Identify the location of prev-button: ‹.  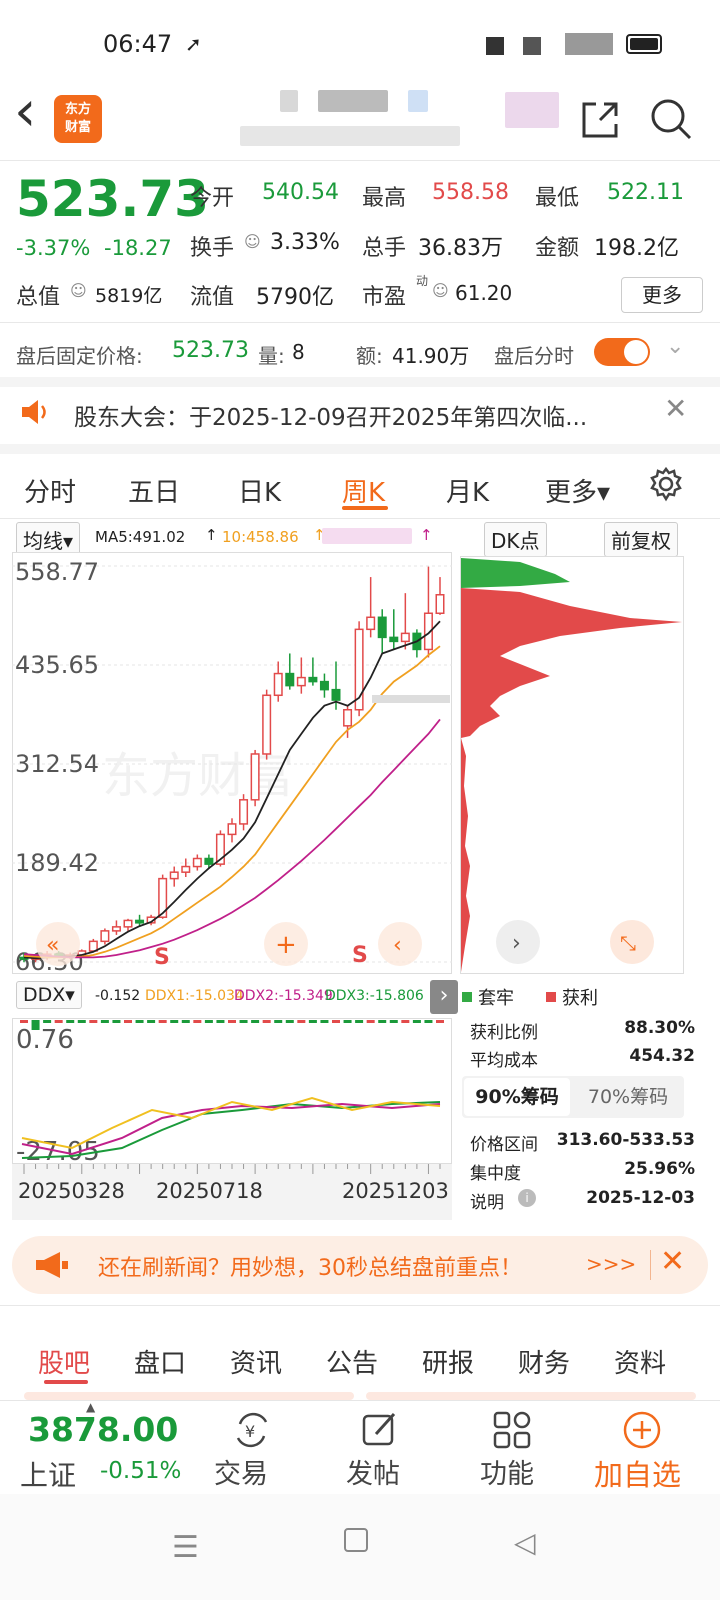
(400, 944).